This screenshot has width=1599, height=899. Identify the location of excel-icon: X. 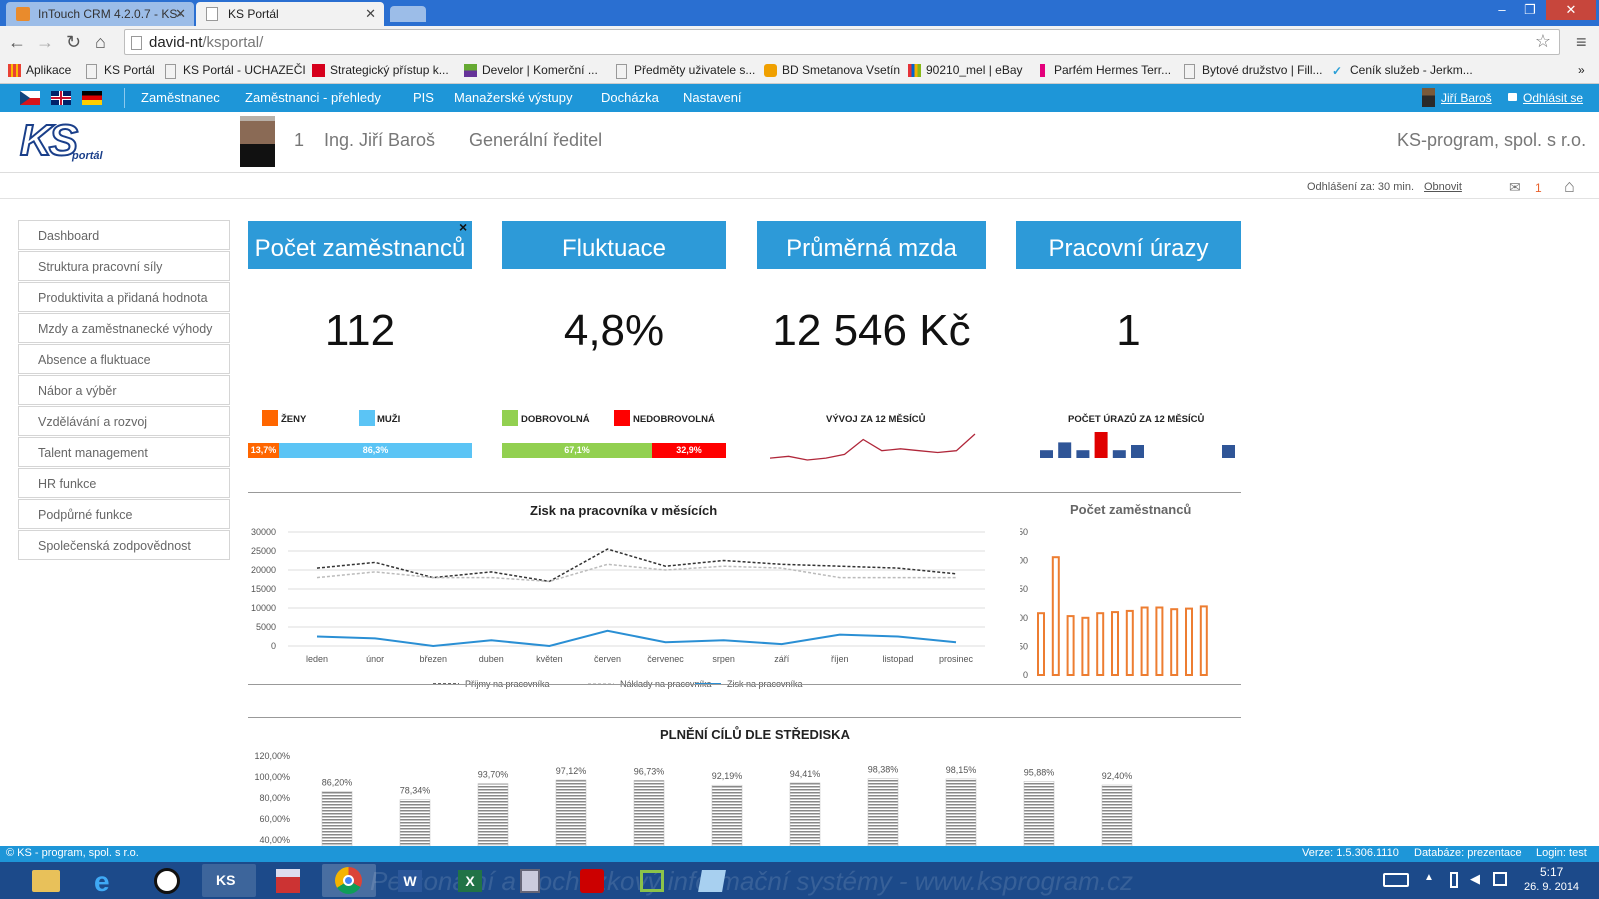
(471, 880).